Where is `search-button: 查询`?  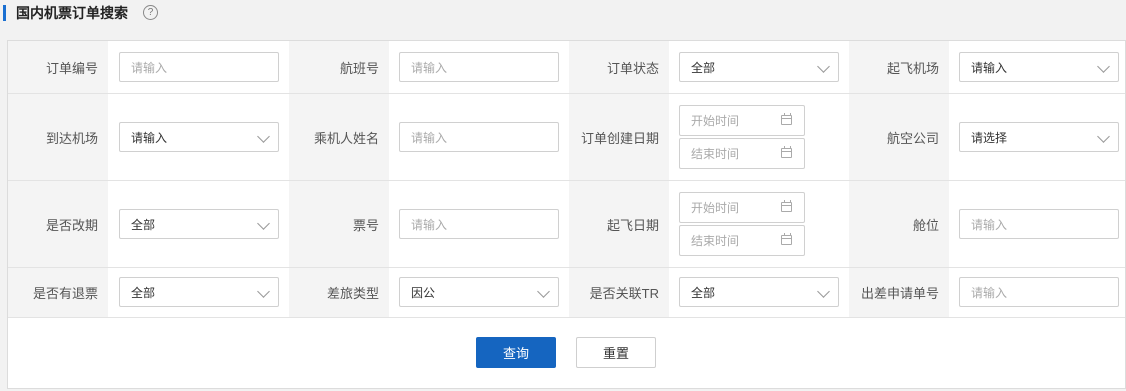 search-button: 查询 is located at coordinates (516, 352).